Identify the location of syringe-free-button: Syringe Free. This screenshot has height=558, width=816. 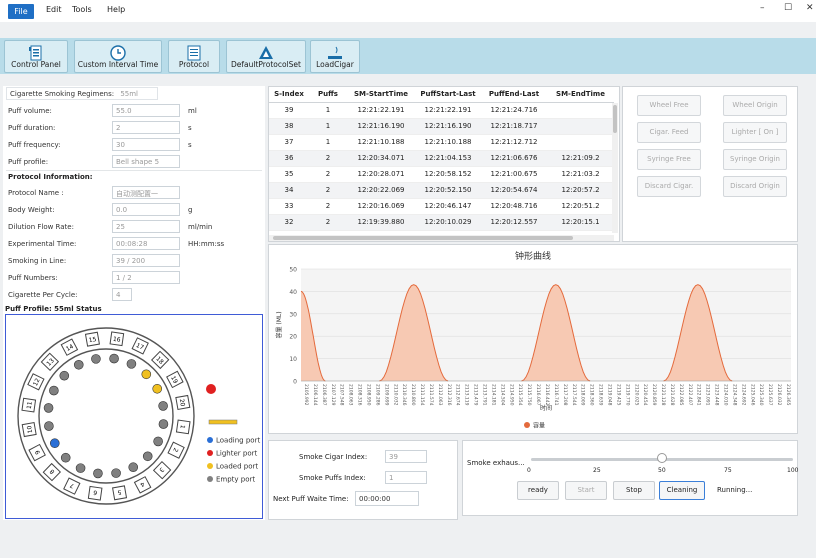
(669, 159).